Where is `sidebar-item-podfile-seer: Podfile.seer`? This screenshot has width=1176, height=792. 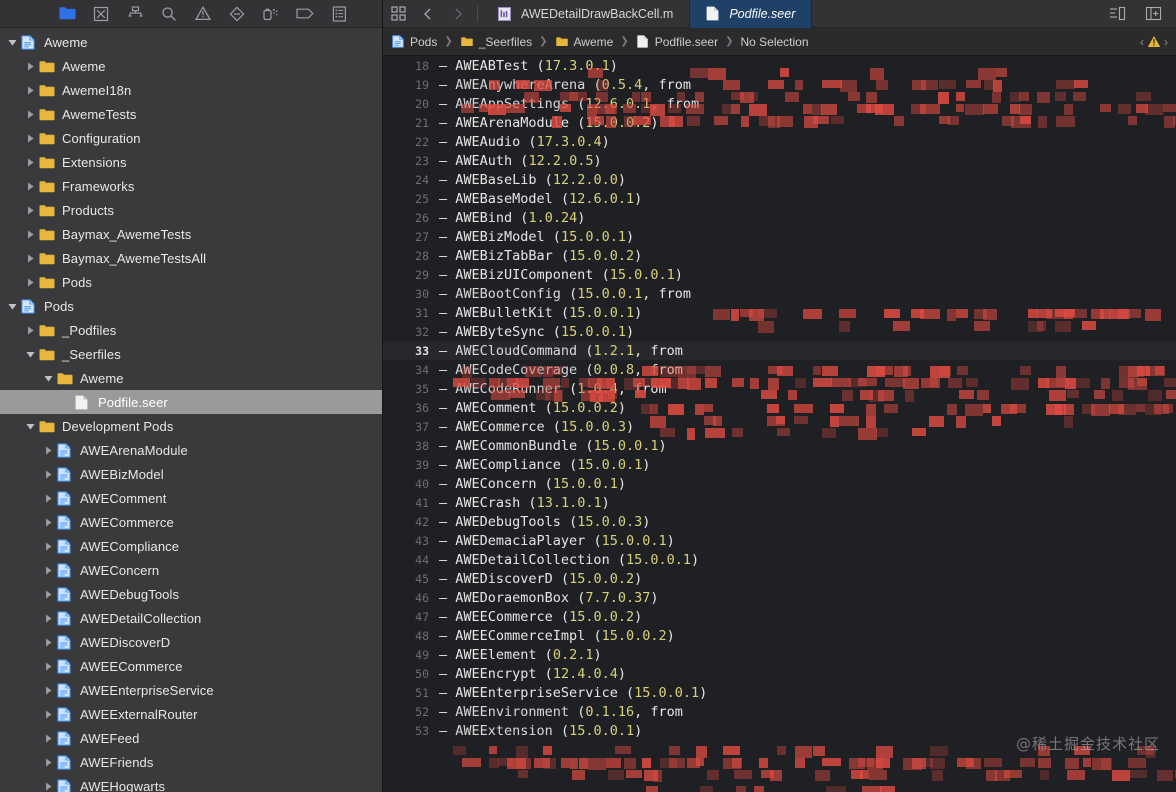
sidebar-item-podfile-seer: Podfile.seer is located at coordinates (191, 402).